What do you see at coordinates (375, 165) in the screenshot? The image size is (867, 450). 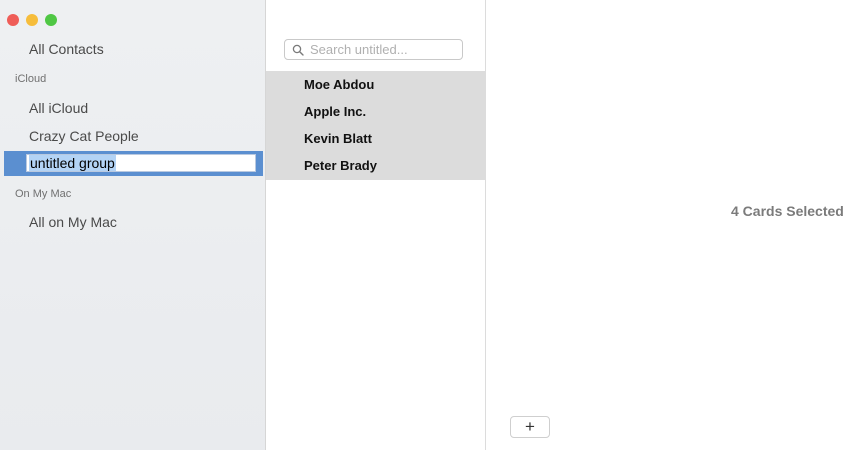 I see `contact-row-peter-brady: Peter Brady` at bounding box center [375, 165].